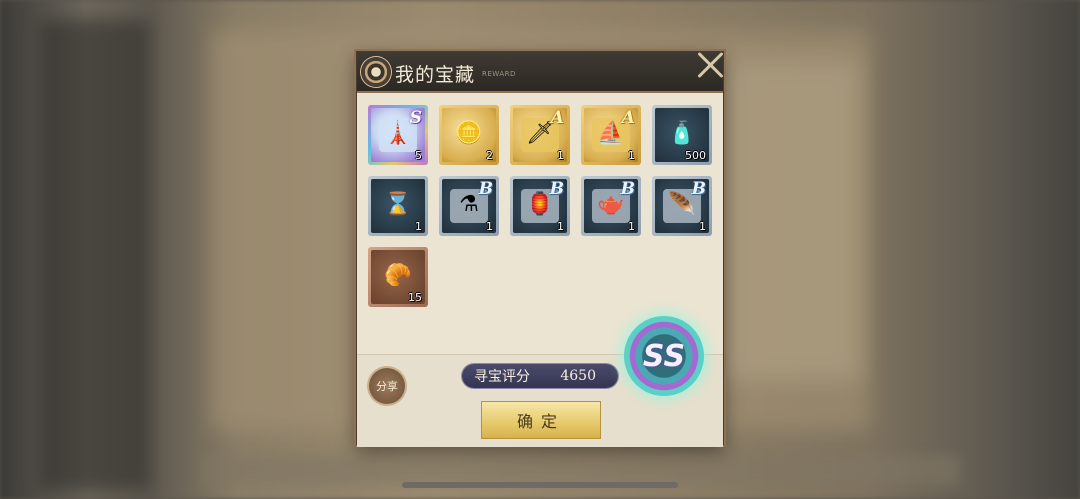 This screenshot has width=1080, height=499. Describe the element at coordinates (415, 297) in the screenshot. I see `item-count: 15` at that location.